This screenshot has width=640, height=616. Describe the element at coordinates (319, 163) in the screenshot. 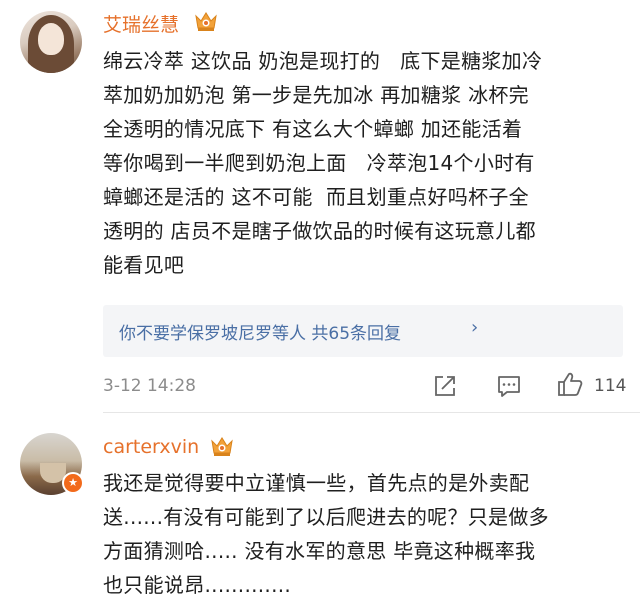

I see `comment-line: 等你喝到一半爬到奶泡上面 冷萃泡14个小时有` at that location.